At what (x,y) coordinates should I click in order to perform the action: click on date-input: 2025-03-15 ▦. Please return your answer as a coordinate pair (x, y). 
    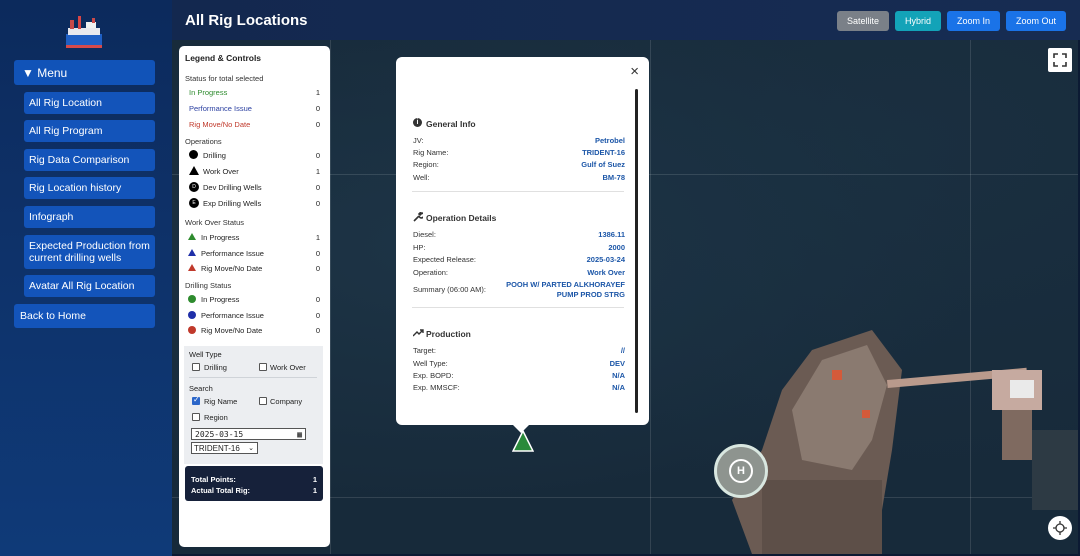
    Looking at the image, I should click on (248, 434).